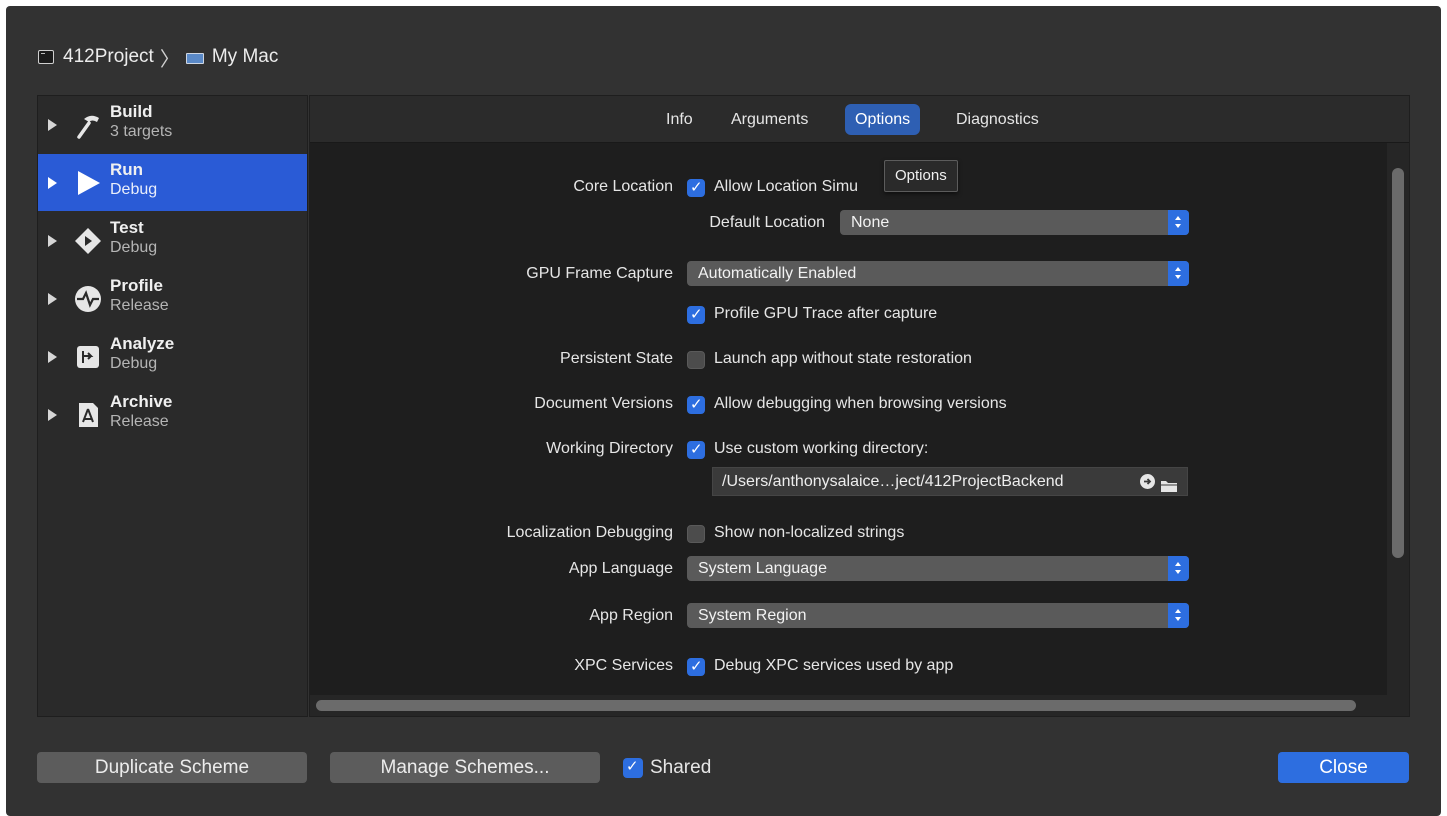 Image resolution: width=1447 pixels, height=816 pixels. I want to click on laptop-icon, so click(194, 58).